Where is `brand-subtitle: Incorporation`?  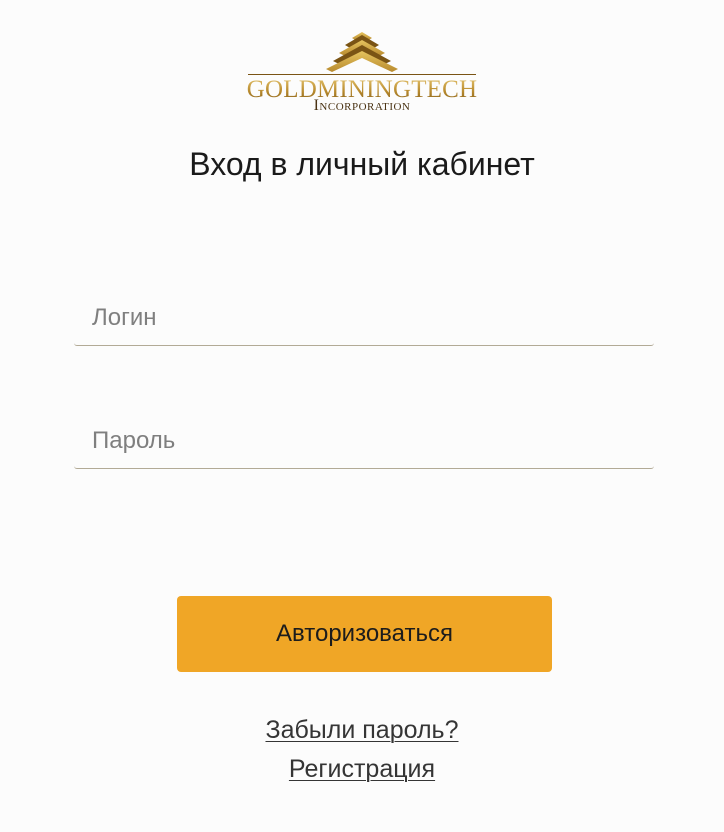
brand-subtitle: Incorporation is located at coordinates (362, 105).